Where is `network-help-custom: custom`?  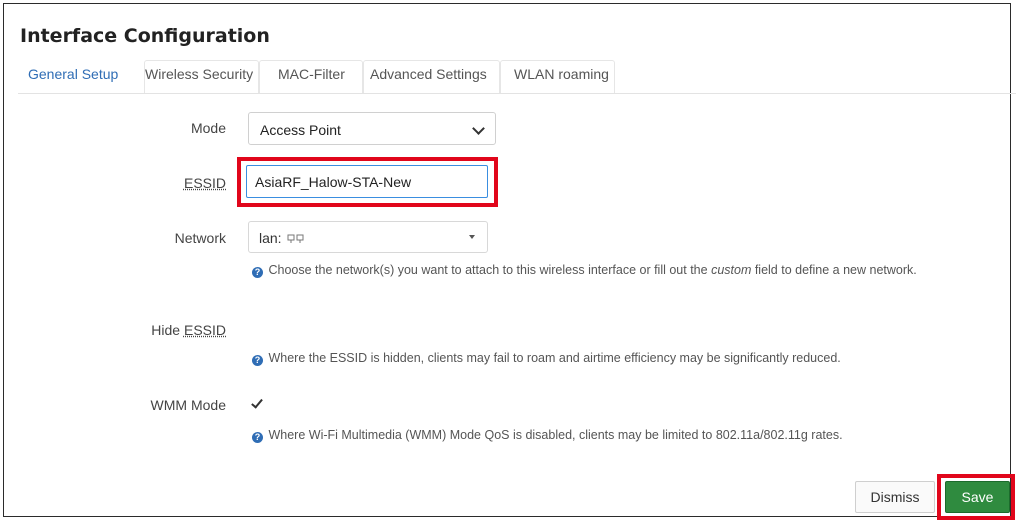
network-help-custom: custom is located at coordinates (731, 270).